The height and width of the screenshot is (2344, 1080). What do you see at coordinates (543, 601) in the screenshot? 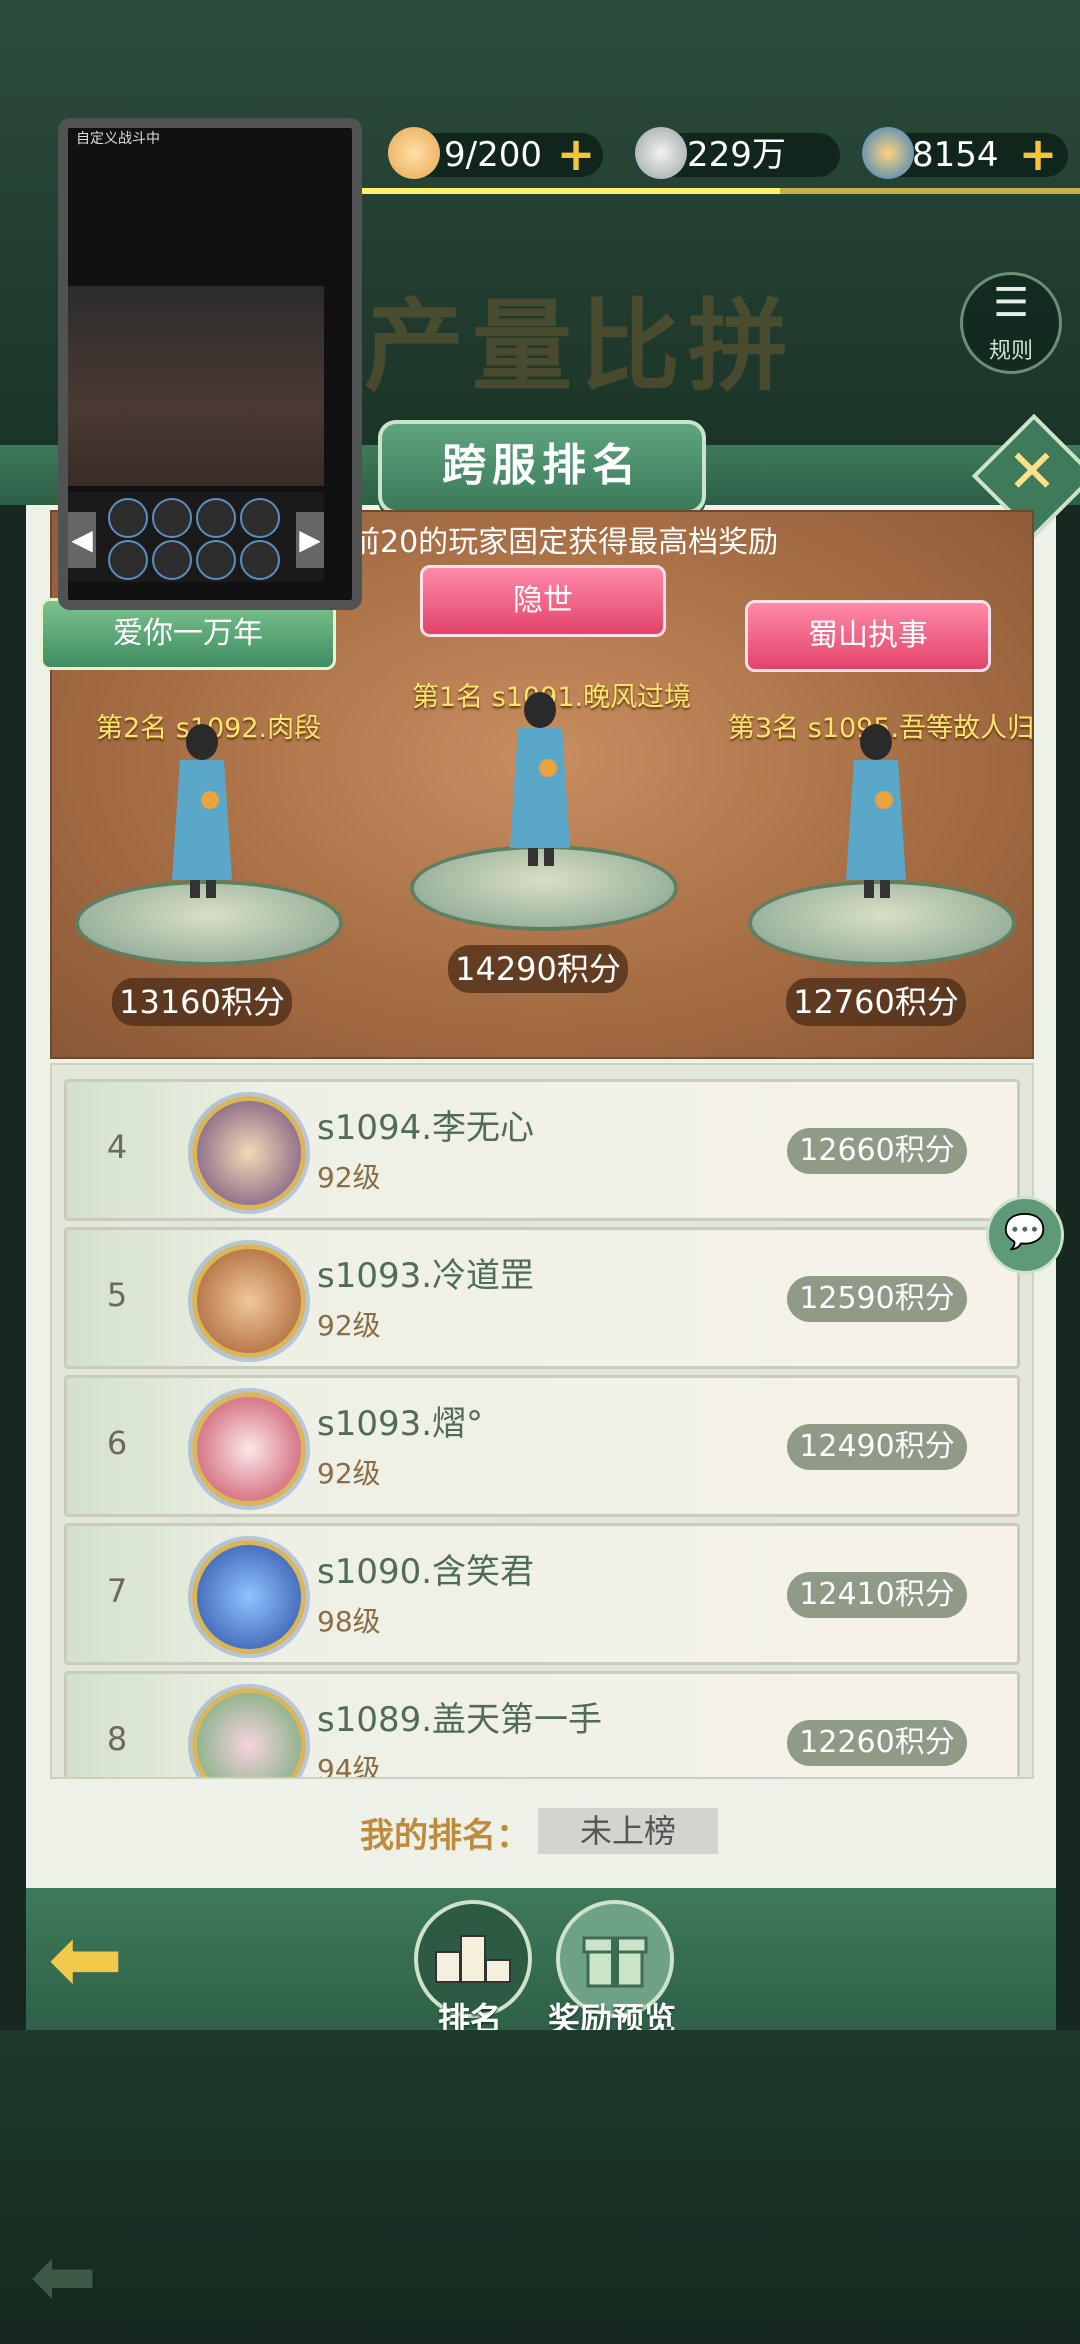
I see `podium-title-1: 隐世` at bounding box center [543, 601].